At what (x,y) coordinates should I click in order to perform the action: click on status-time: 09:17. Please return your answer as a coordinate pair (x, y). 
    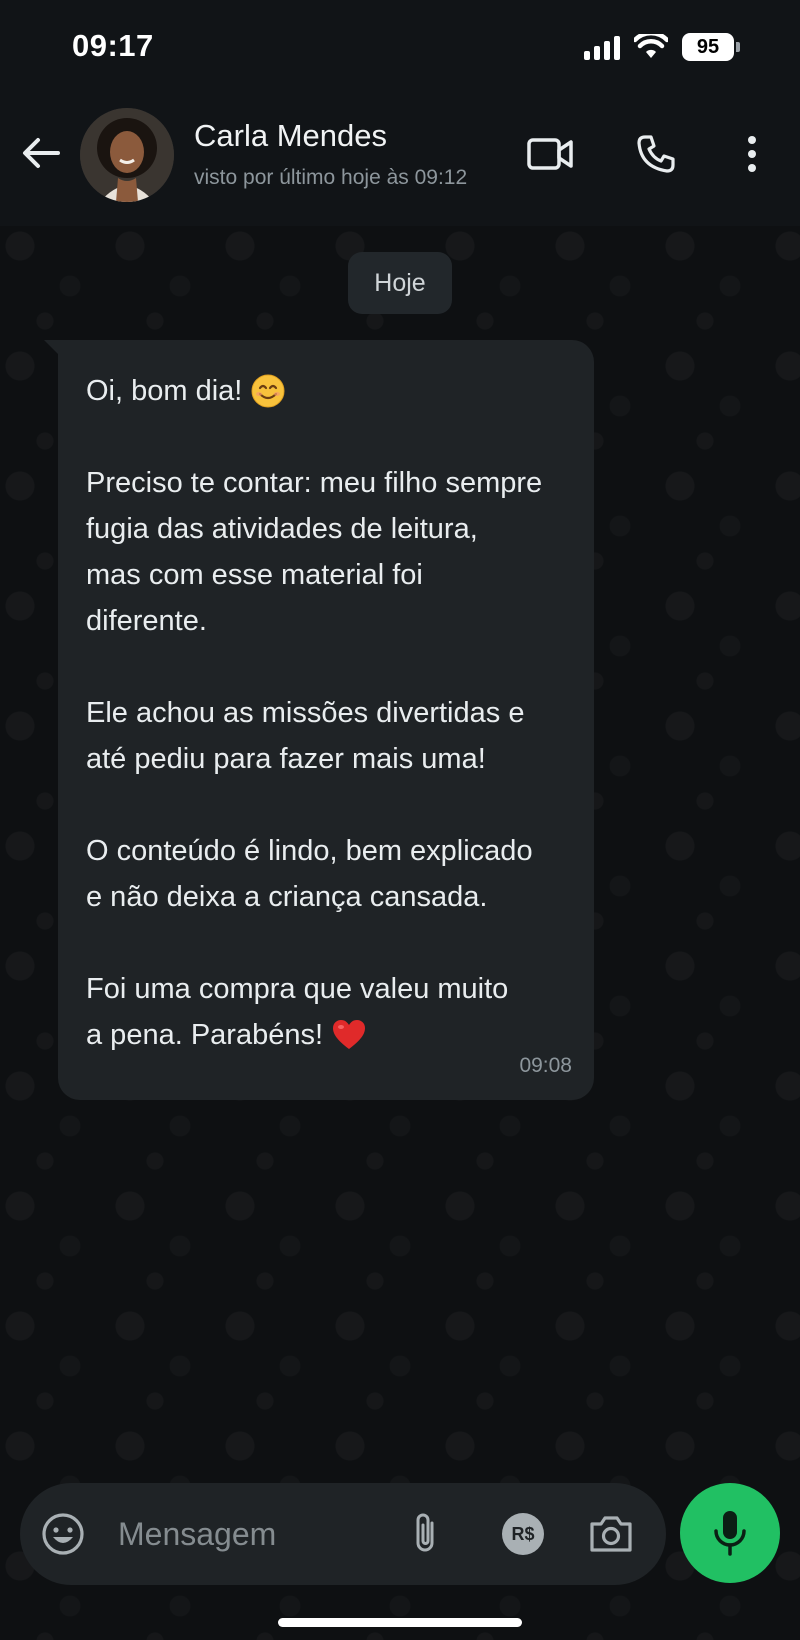
    Looking at the image, I should click on (113, 45).